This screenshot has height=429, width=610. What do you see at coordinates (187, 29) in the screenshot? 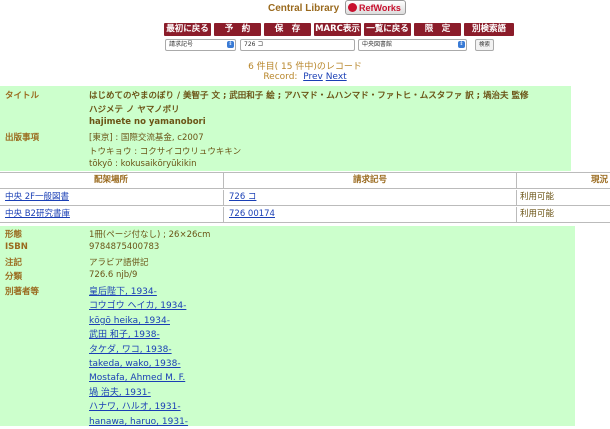
I see `start-over-button: 最初に戻る` at bounding box center [187, 29].